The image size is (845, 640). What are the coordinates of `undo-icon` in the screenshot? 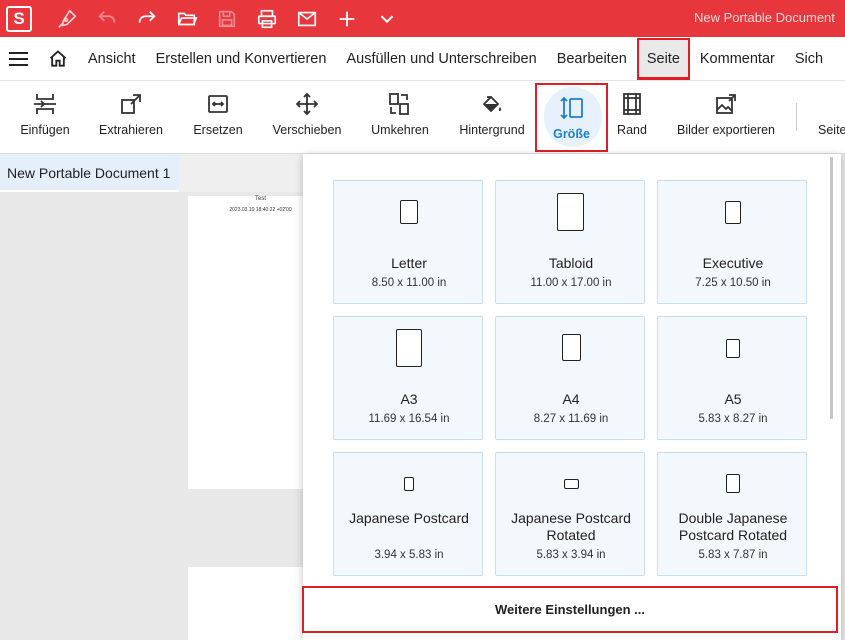 It's located at (107, 19).